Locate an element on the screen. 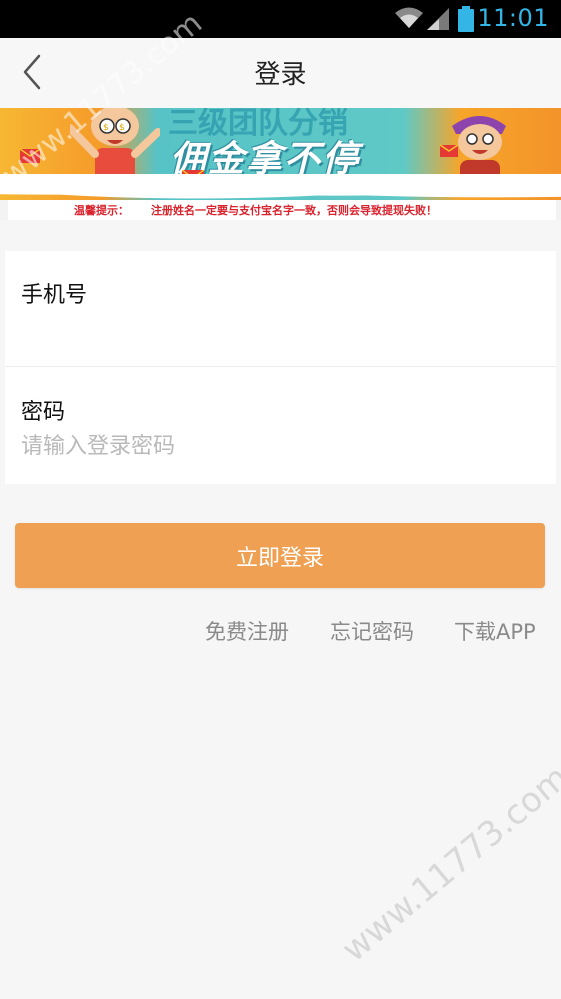  watermark: www.11773.com is located at coordinates (447, 863).